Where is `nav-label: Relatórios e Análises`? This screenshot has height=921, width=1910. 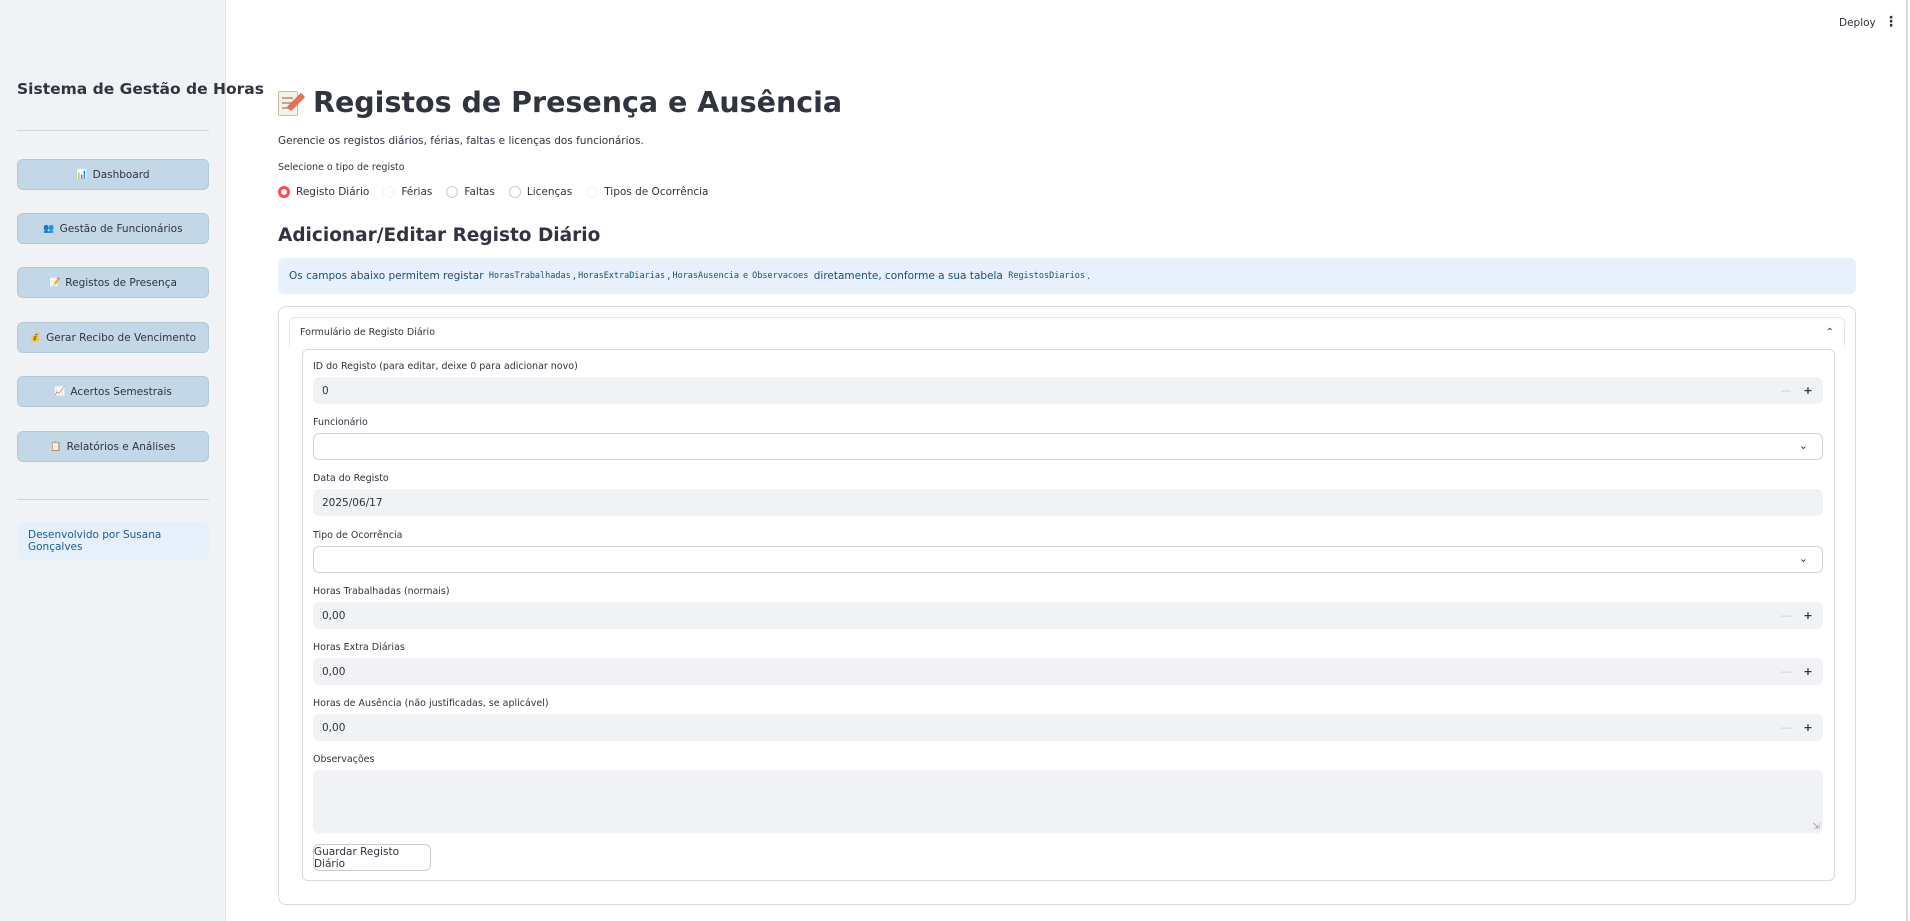 nav-label: Relatórios e Análises is located at coordinates (121, 446).